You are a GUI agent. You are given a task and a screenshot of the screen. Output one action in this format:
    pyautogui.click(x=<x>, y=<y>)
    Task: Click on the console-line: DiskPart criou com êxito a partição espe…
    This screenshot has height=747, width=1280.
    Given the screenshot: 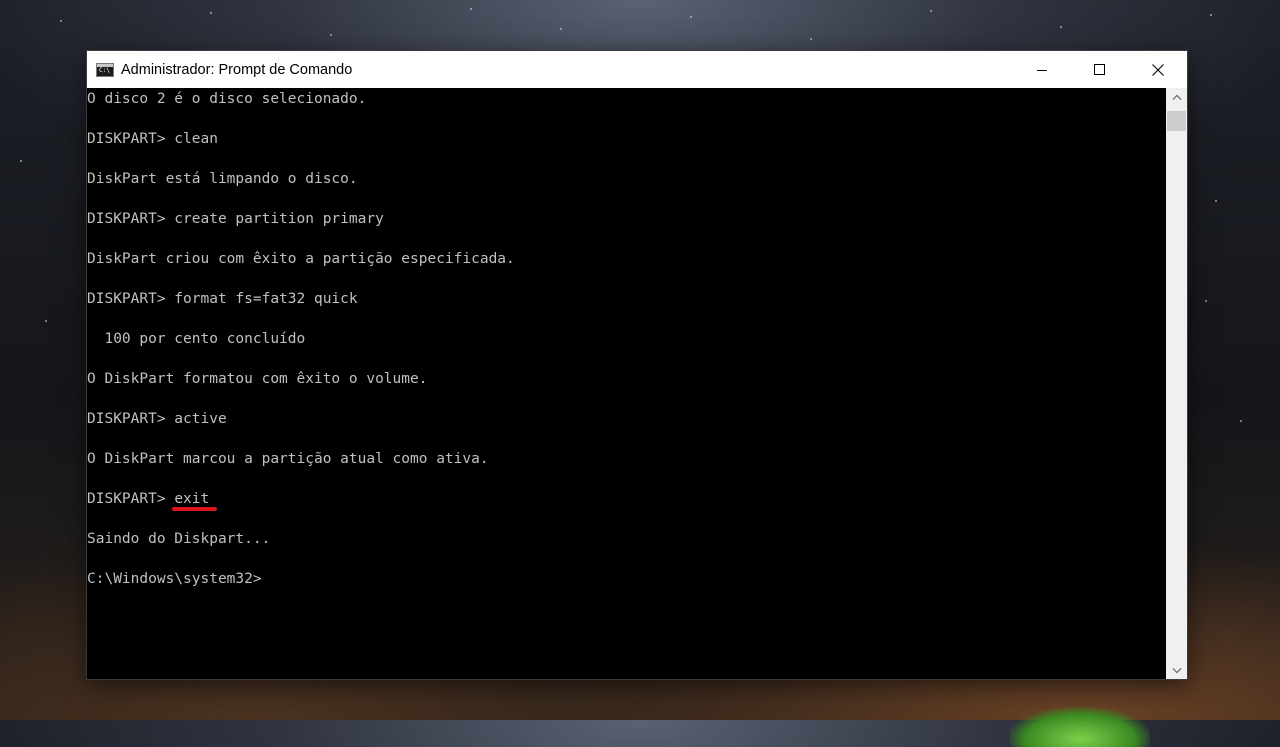 What is the action you would take?
    pyautogui.click(x=301, y=259)
    